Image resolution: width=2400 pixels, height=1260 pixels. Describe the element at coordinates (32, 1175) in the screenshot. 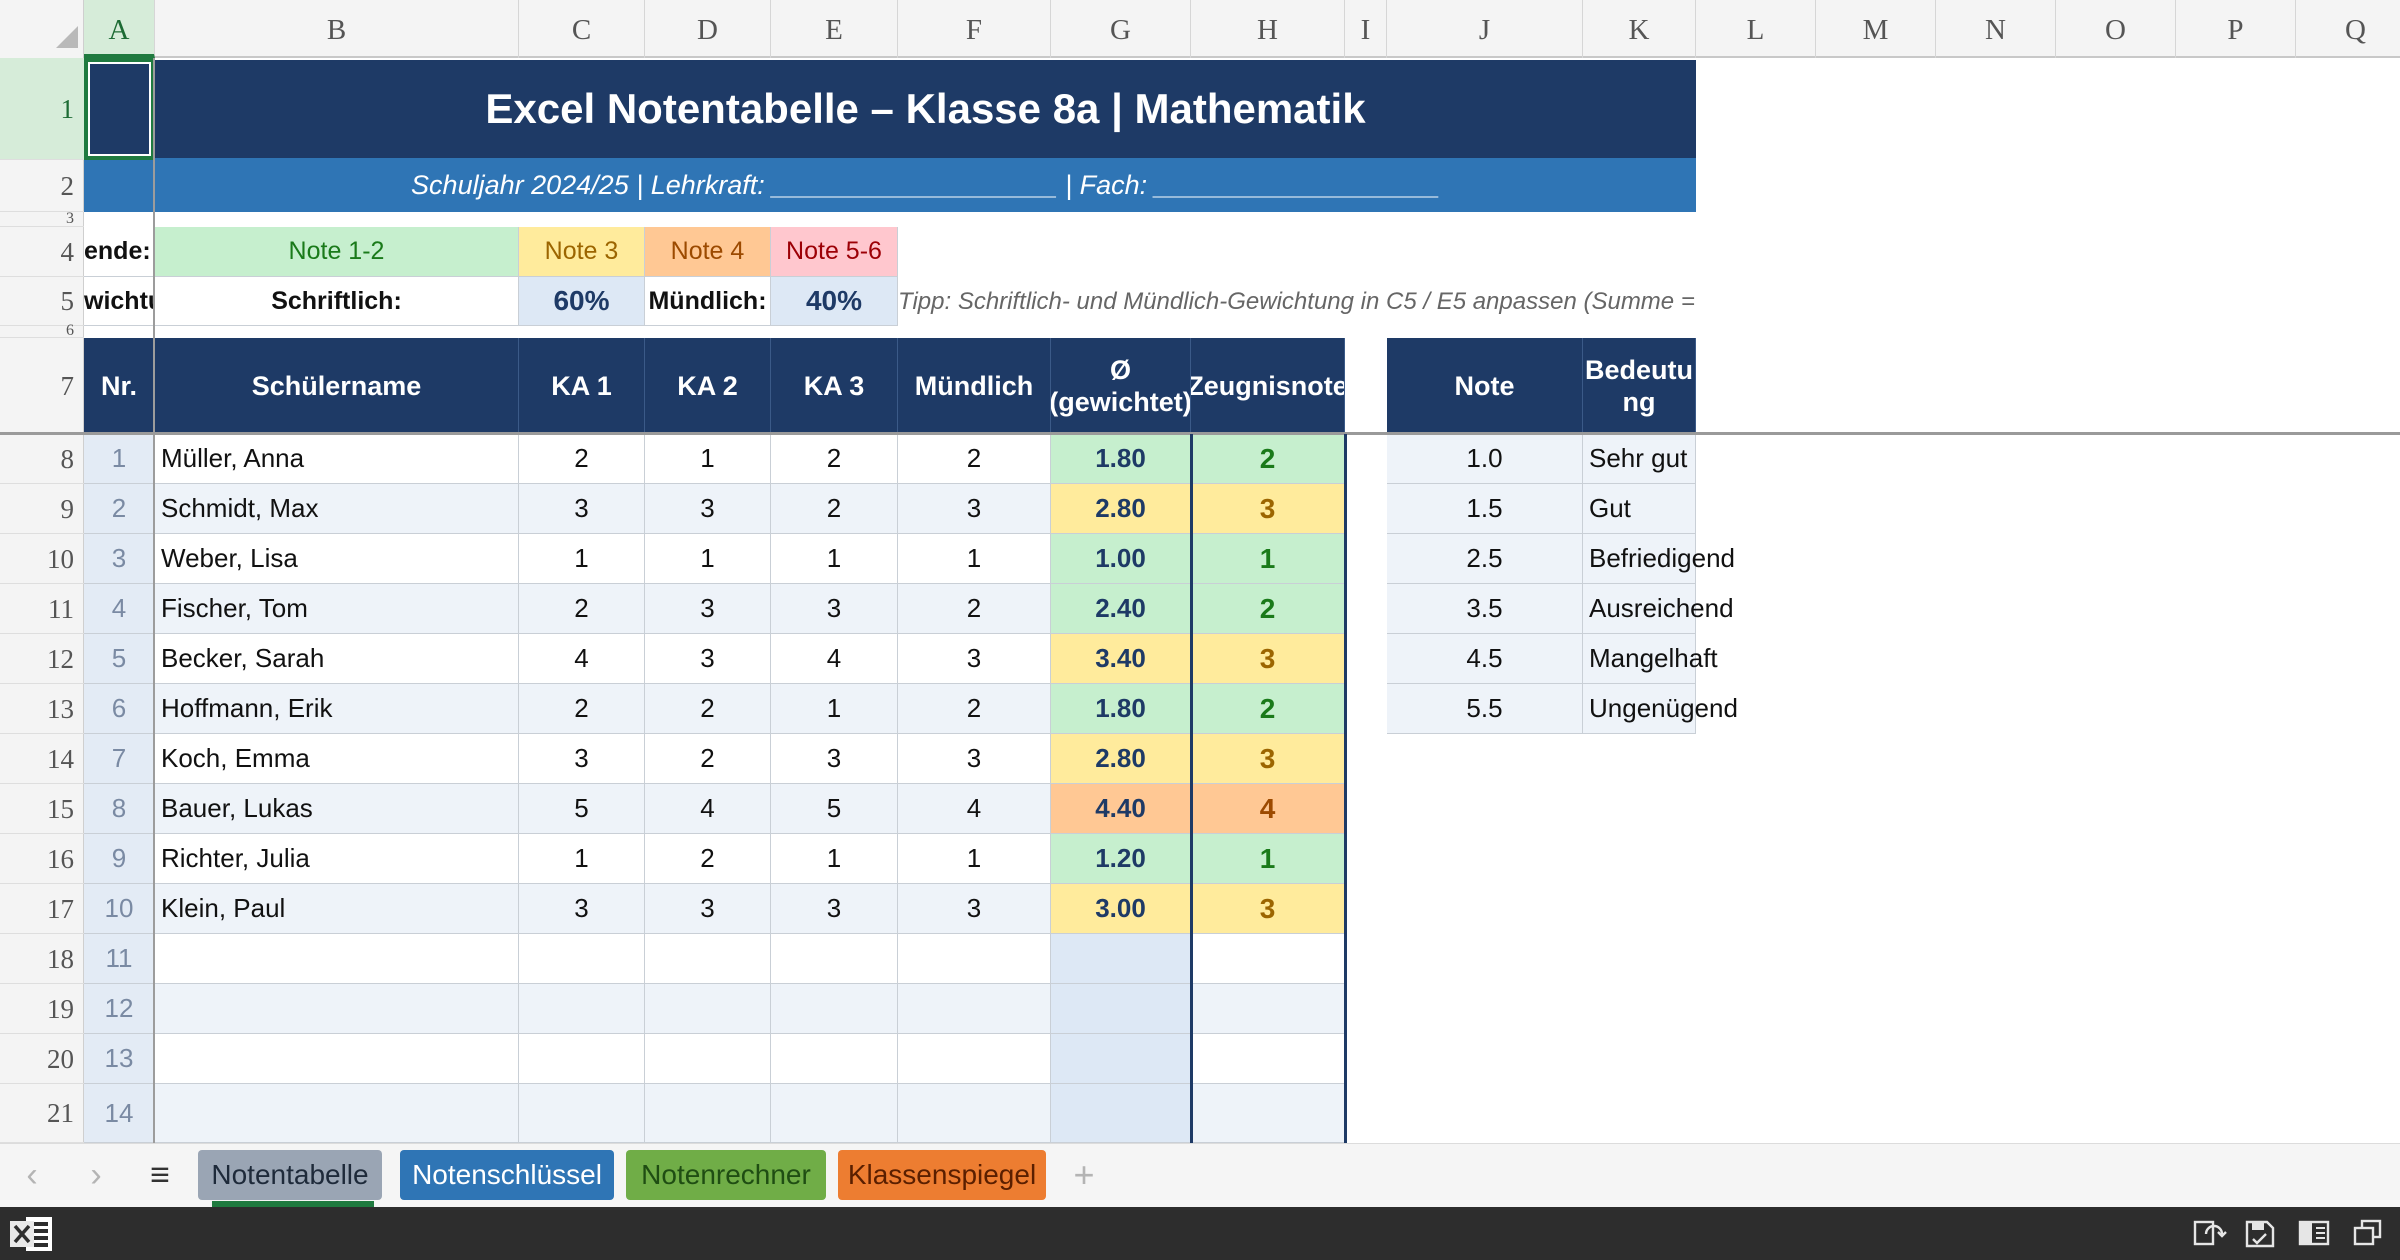

I see `prev-sheet-button: ‹` at that location.